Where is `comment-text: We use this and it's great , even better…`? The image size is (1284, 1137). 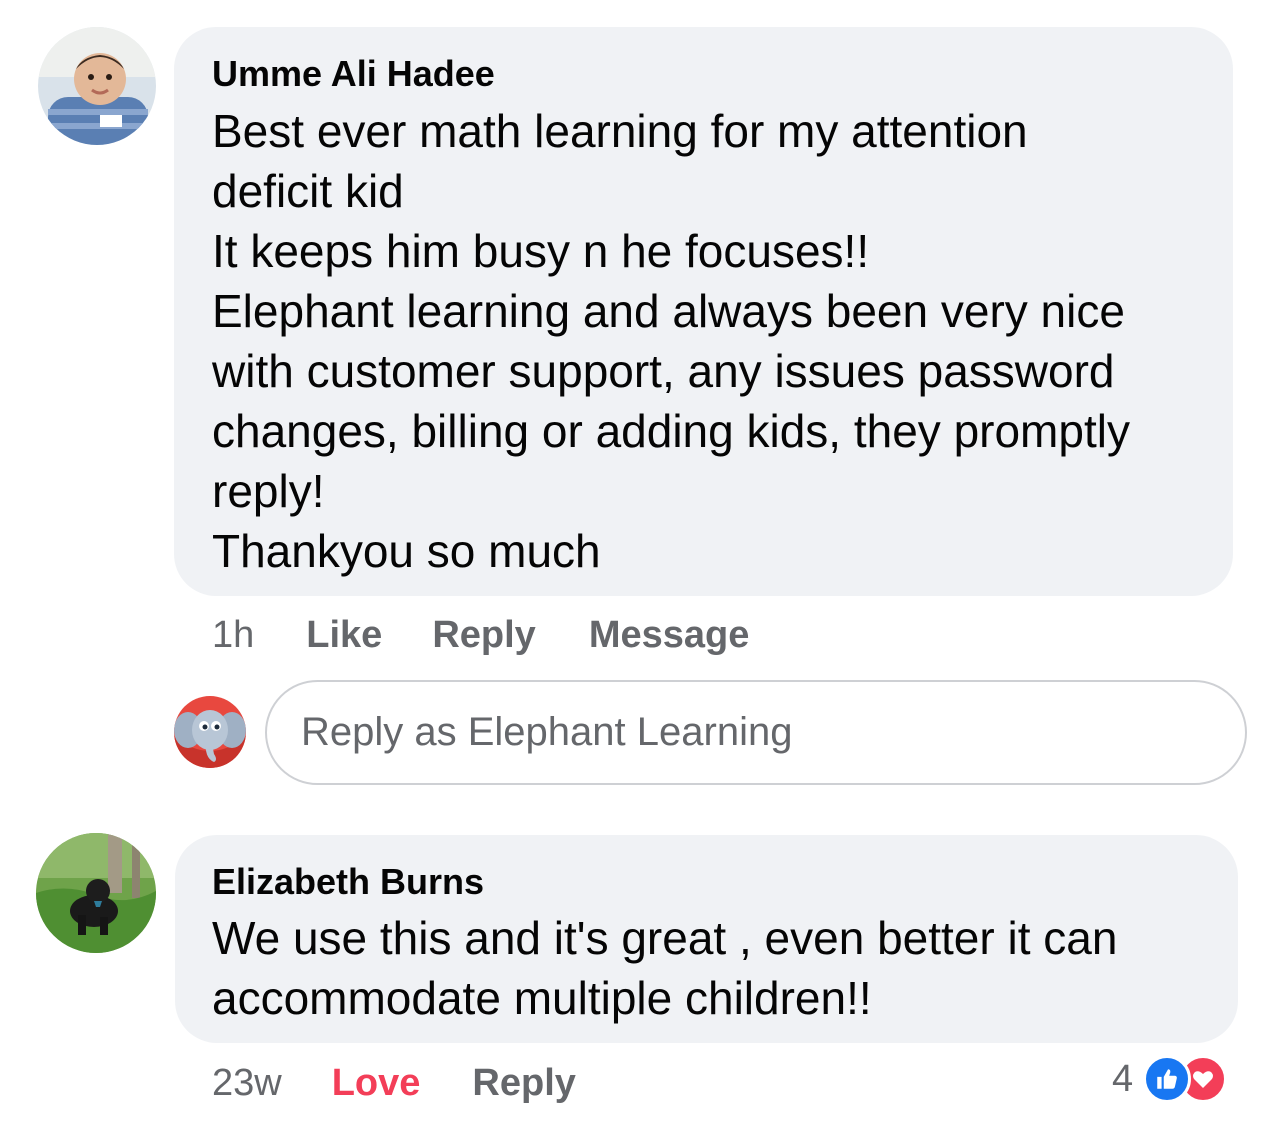 comment-text: We use this and it's great , even better… is located at coordinates (665, 968).